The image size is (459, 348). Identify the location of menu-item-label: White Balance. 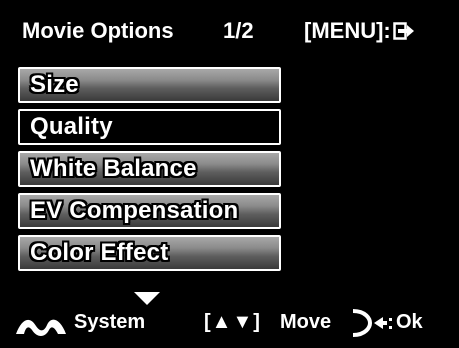
(113, 168).